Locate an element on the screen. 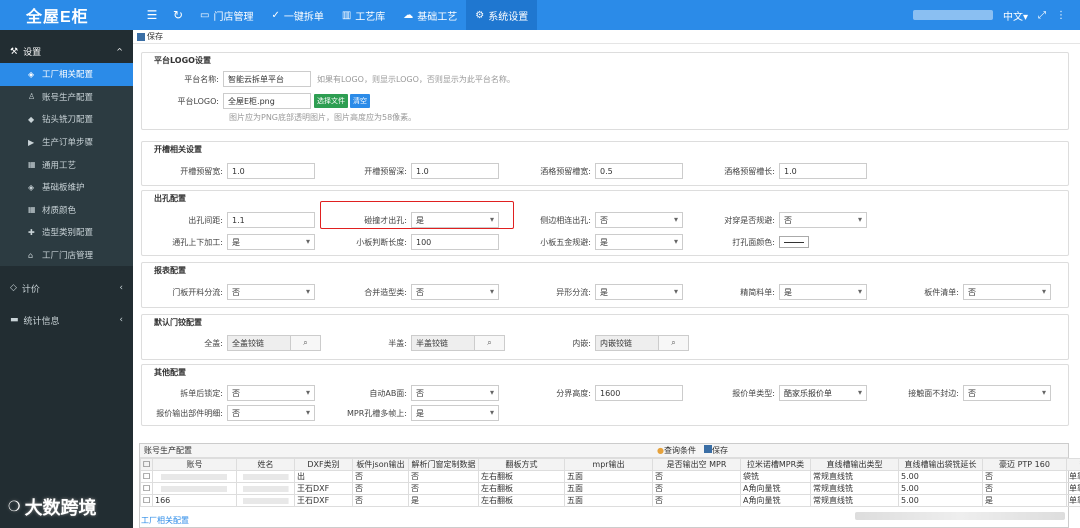 This screenshot has height=528, width=1080. nav-one-click-split: ✓ 一键拆单 is located at coordinates (297, 15).